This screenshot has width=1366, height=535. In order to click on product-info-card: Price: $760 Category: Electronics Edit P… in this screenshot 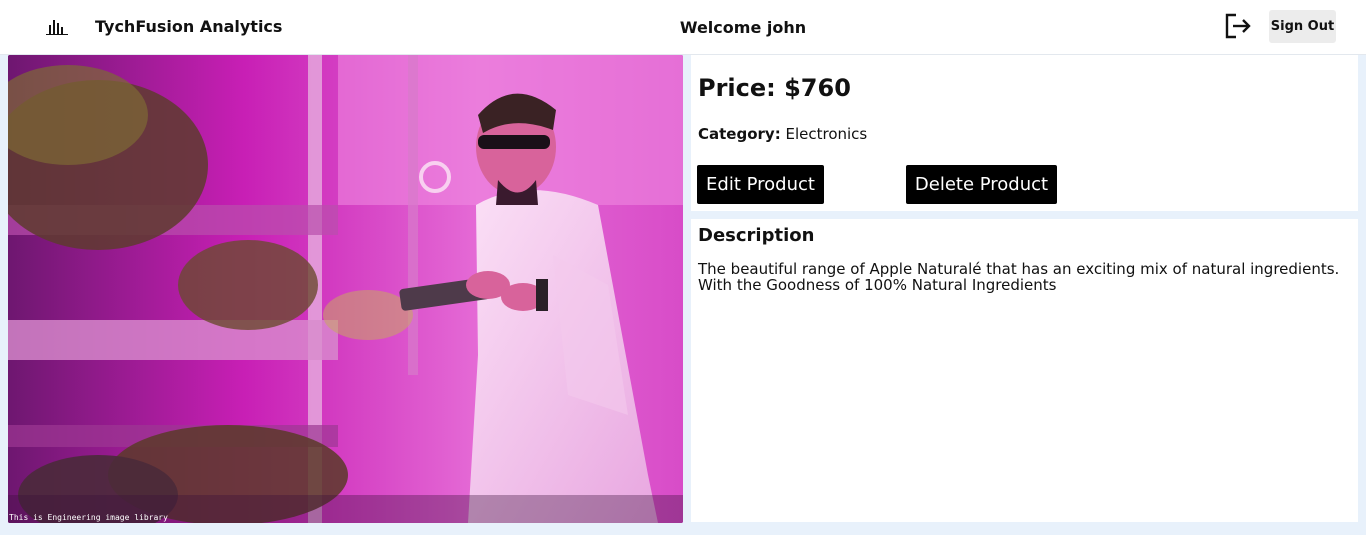, I will do `click(1024, 133)`.